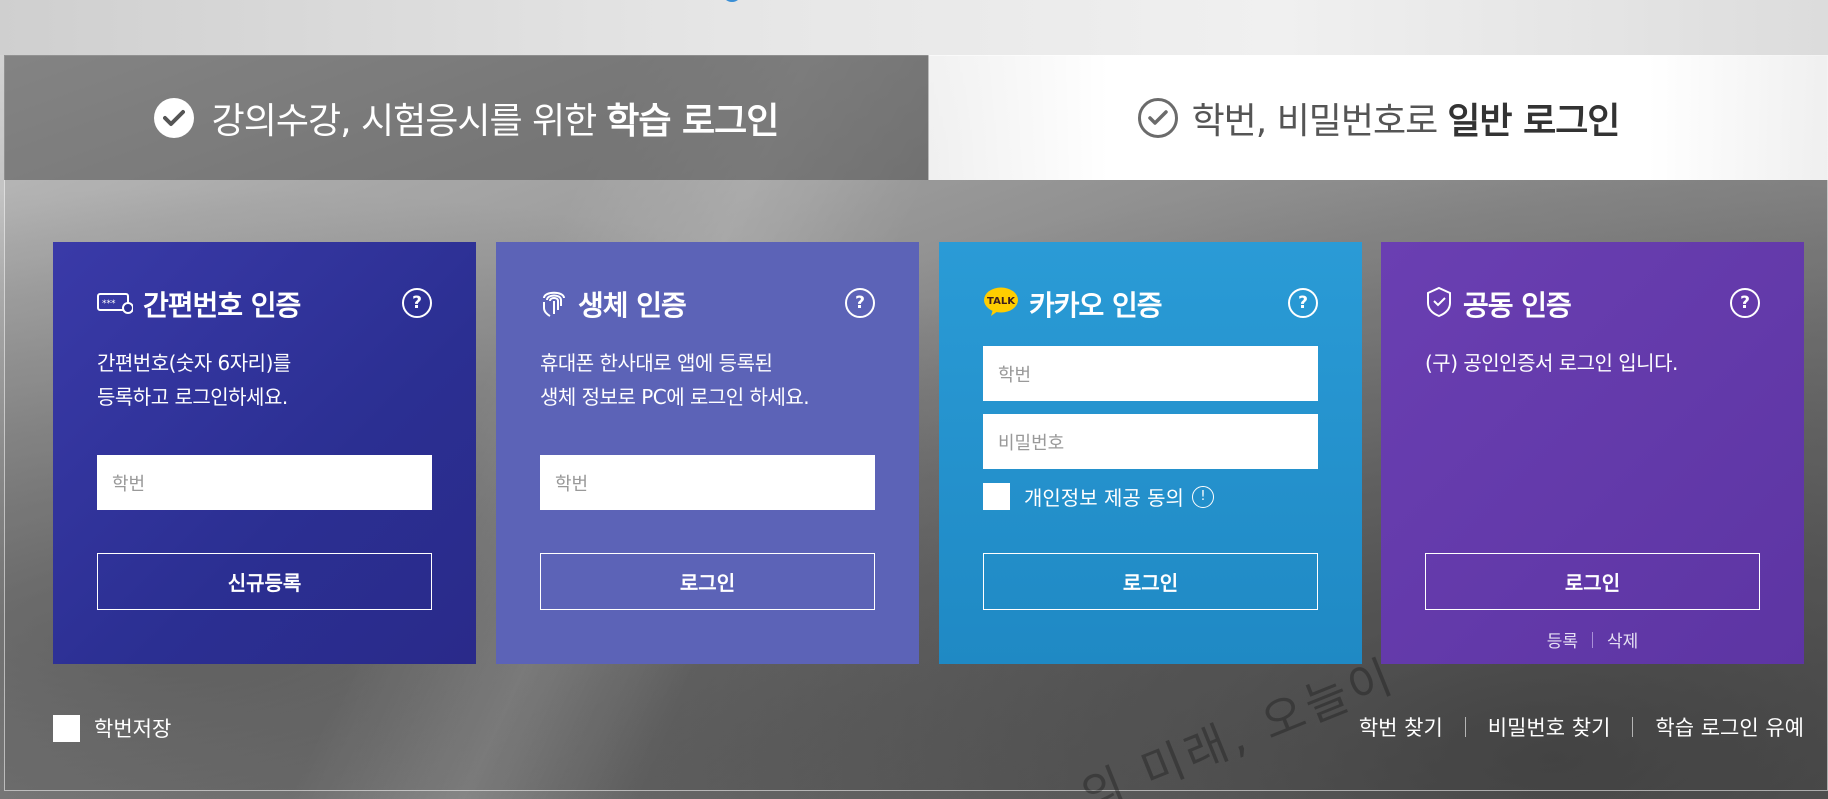 The width and height of the screenshot is (1828, 799). What do you see at coordinates (66, 728) in the screenshot?
I see `save-id-checkbox` at bounding box center [66, 728].